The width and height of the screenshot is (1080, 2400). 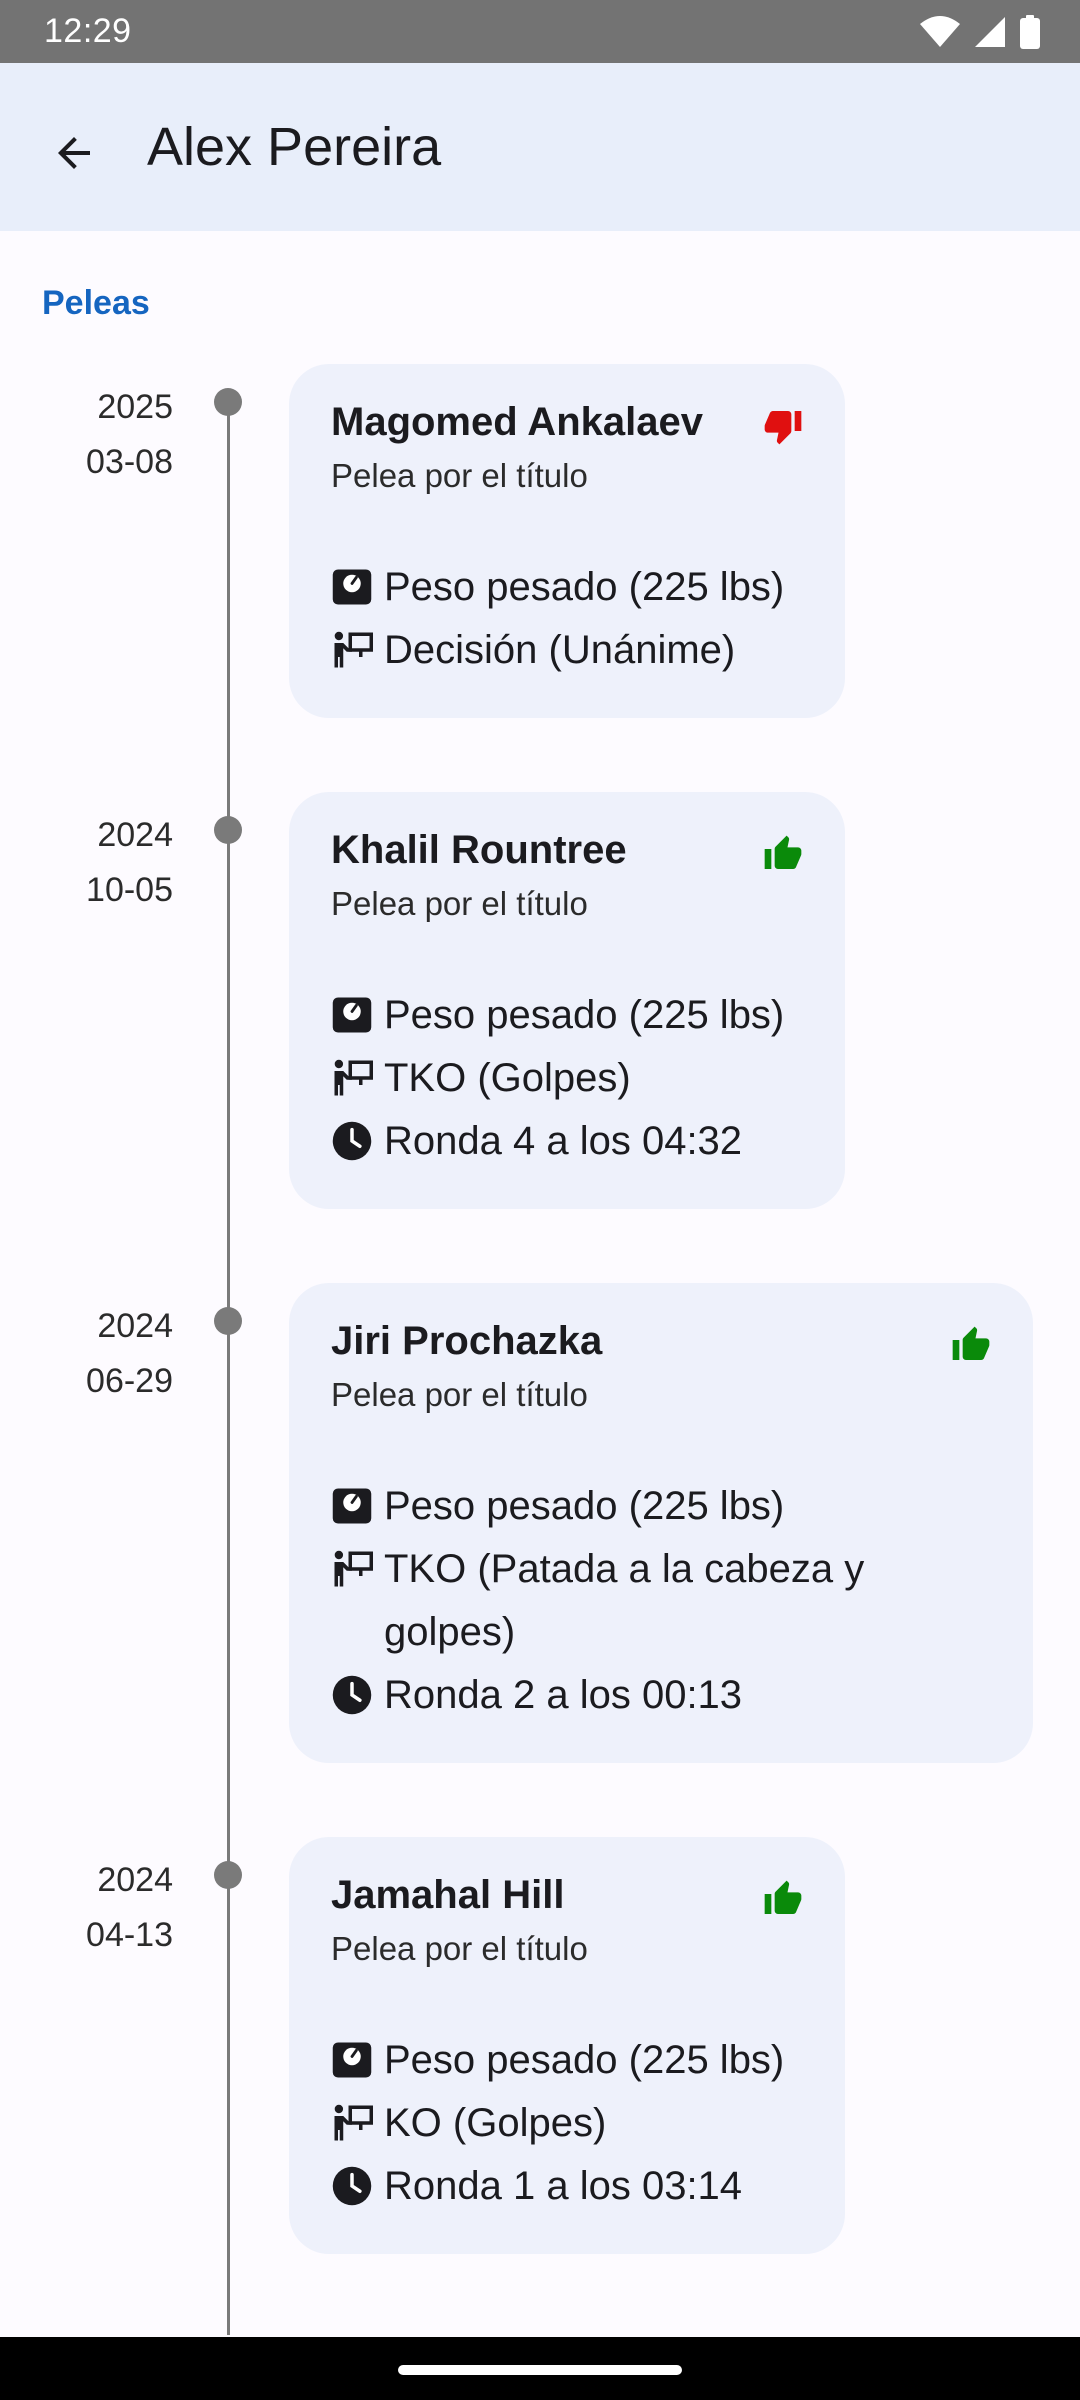 I want to click on method-row: TKO (Golpes), so click(x=567, y=1078).